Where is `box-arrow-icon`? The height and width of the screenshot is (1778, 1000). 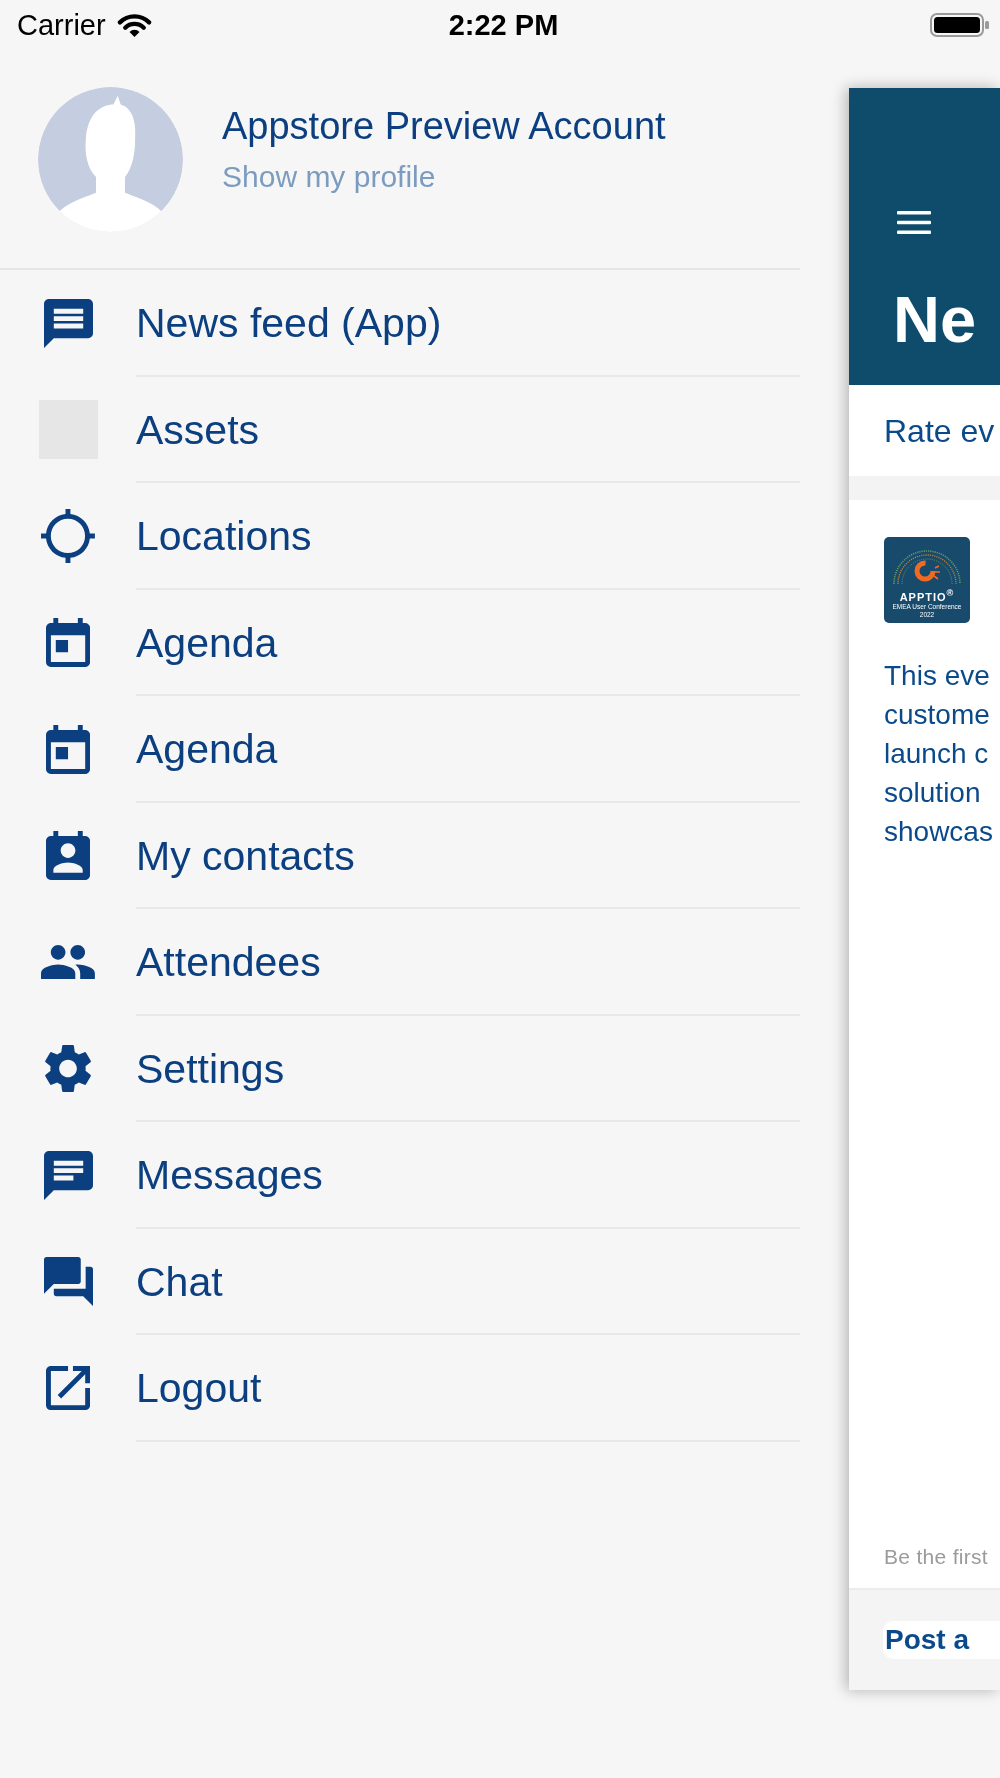
box-arrow-icon is located at coordinates (68, 1388).